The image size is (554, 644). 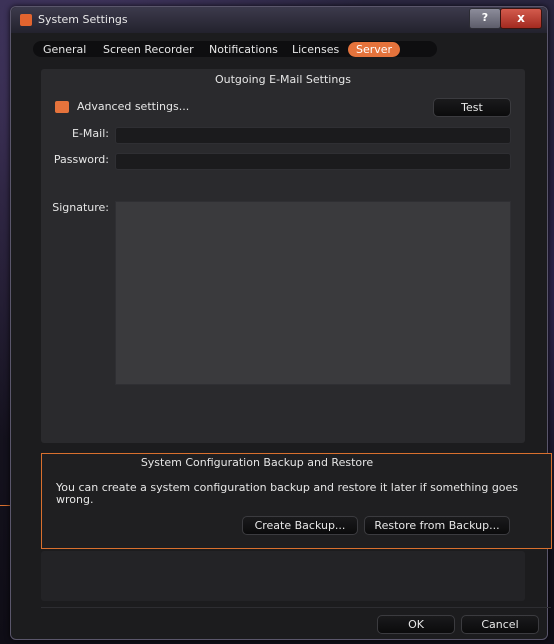 I want to click on advanced-settings-checkbox, so click(x=62, y=107).